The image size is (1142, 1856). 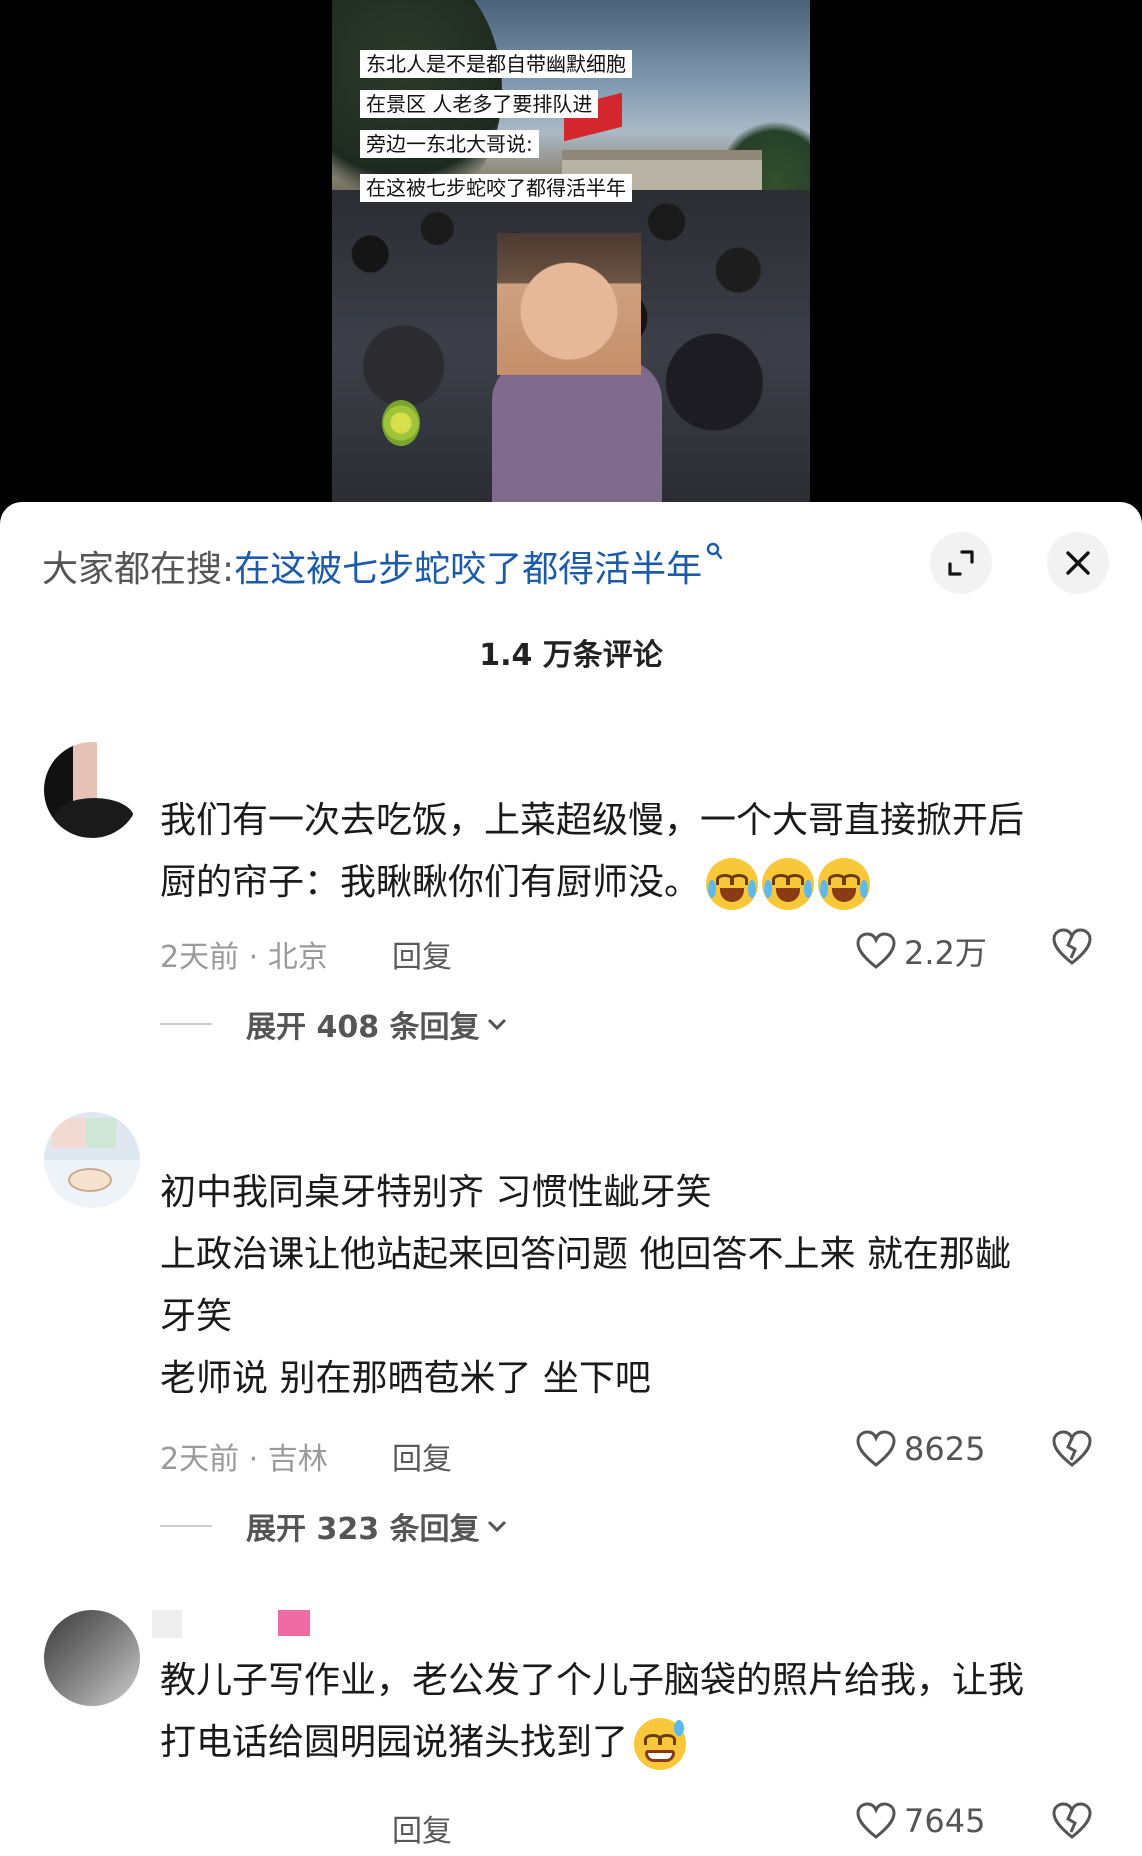 I want to click on expand-replies-button: 展开 323 条回复, so click(x=334, y=1526).